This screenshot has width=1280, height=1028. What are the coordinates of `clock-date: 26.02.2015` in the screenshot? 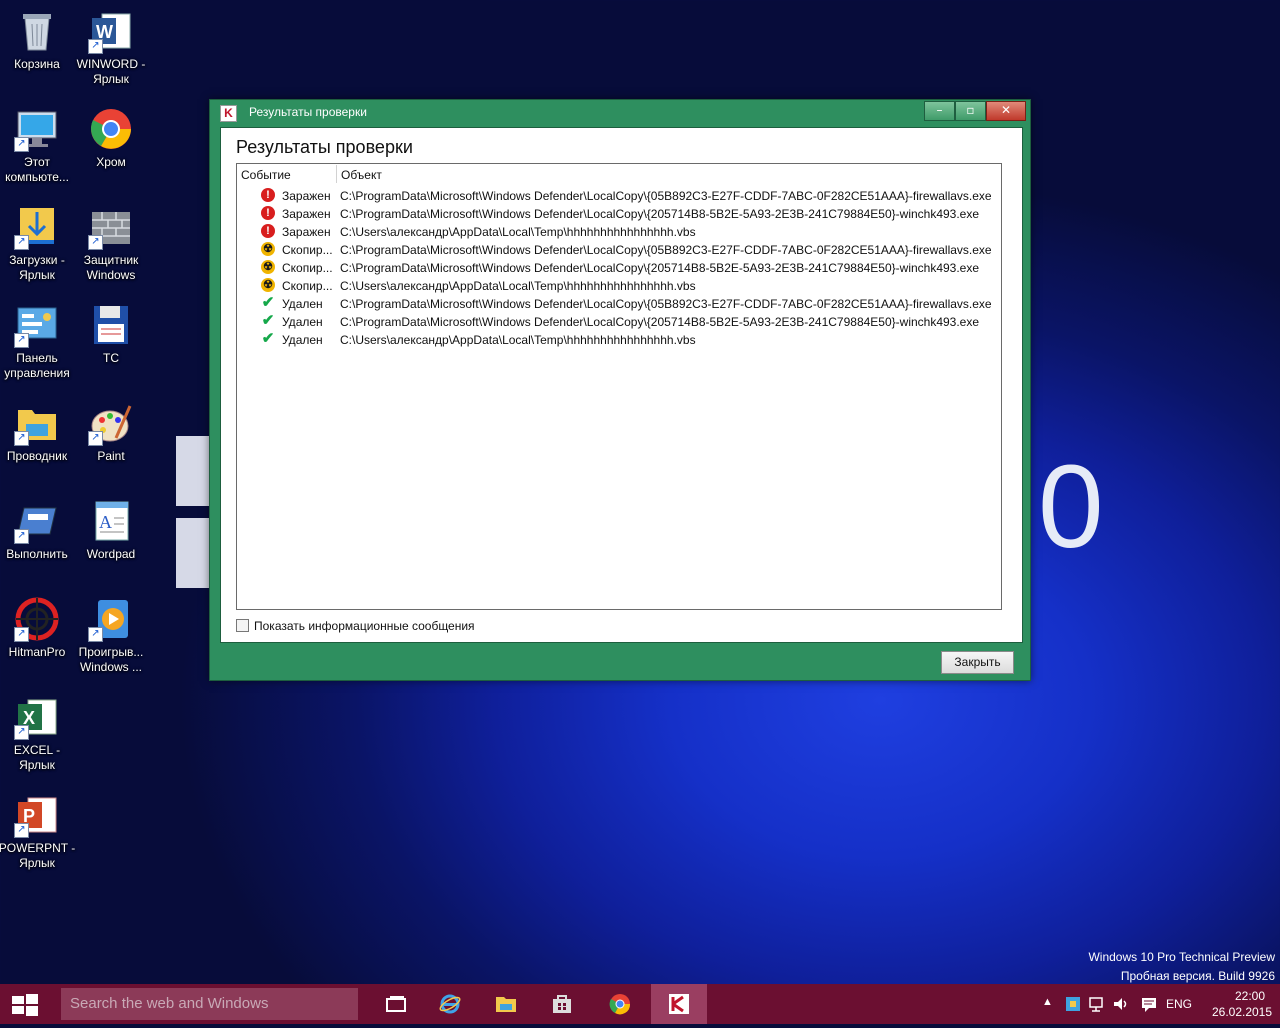 It's located at (1242, 1012).